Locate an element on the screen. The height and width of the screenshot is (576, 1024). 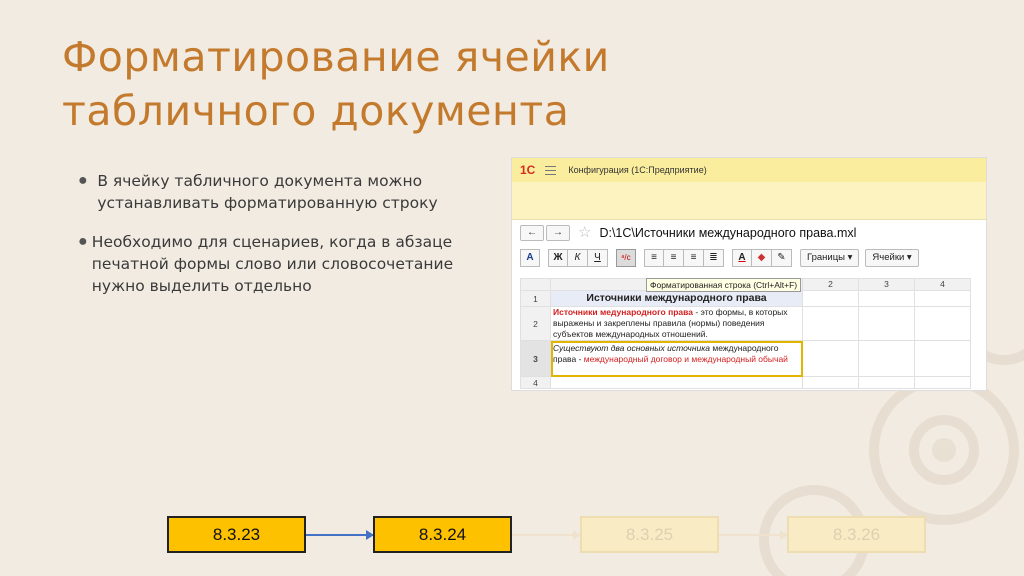
row-number: 1 is located at coordinates (535, 298).